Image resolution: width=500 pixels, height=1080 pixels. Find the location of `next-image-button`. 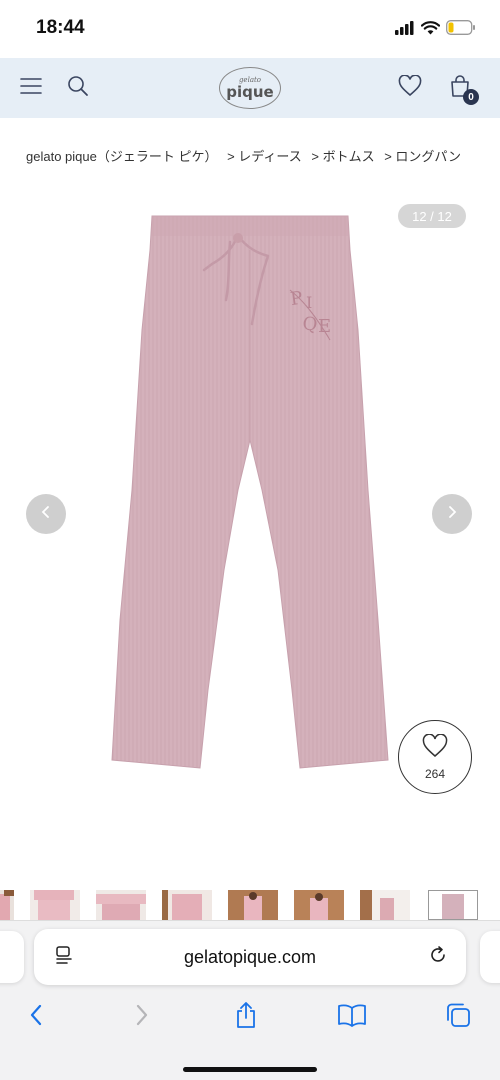

next-image-button is located at coordinates (452, 514).